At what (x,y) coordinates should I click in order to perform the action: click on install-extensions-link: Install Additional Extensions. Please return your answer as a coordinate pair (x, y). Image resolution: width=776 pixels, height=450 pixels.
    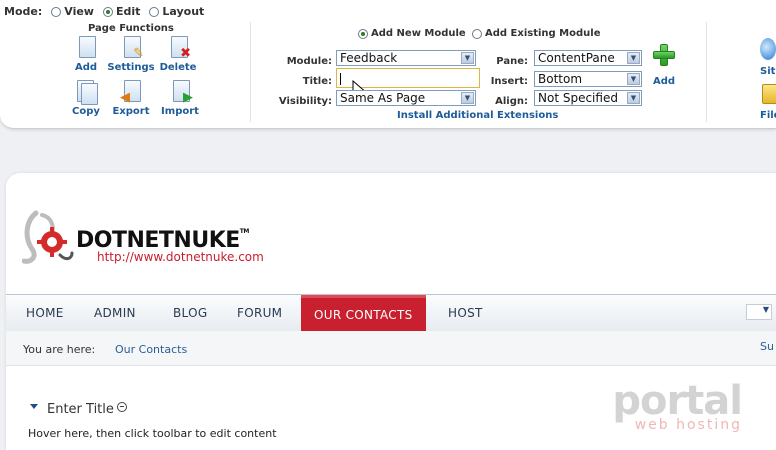
    Looking at the image, I should click on (477, 115).